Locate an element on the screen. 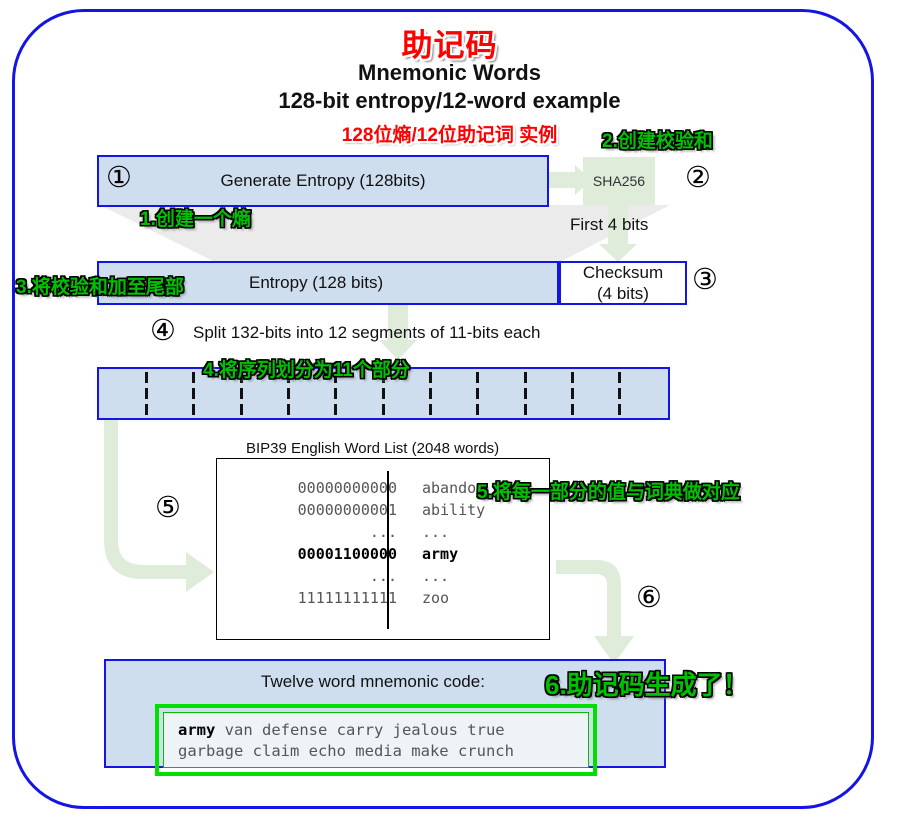  page-subtitle-en: 128-bit entropy/12-word example is located at coordinates (449, 100).